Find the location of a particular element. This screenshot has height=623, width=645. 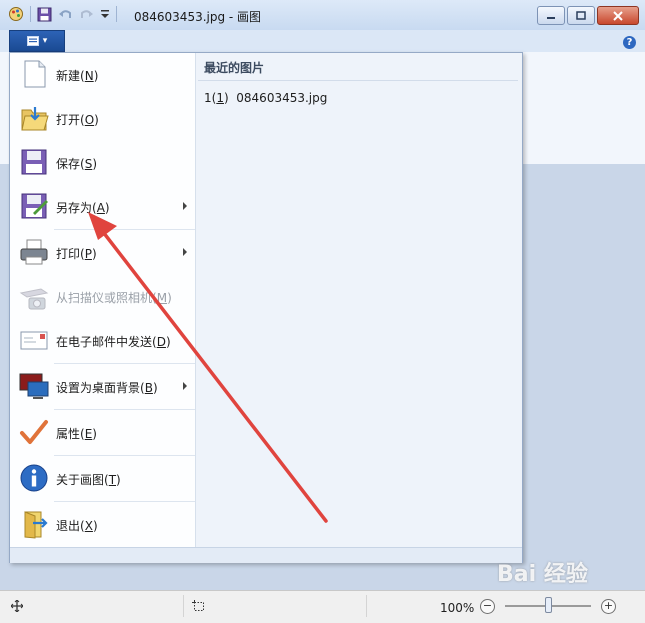

redo-icon is located at coordinates (86, 14).